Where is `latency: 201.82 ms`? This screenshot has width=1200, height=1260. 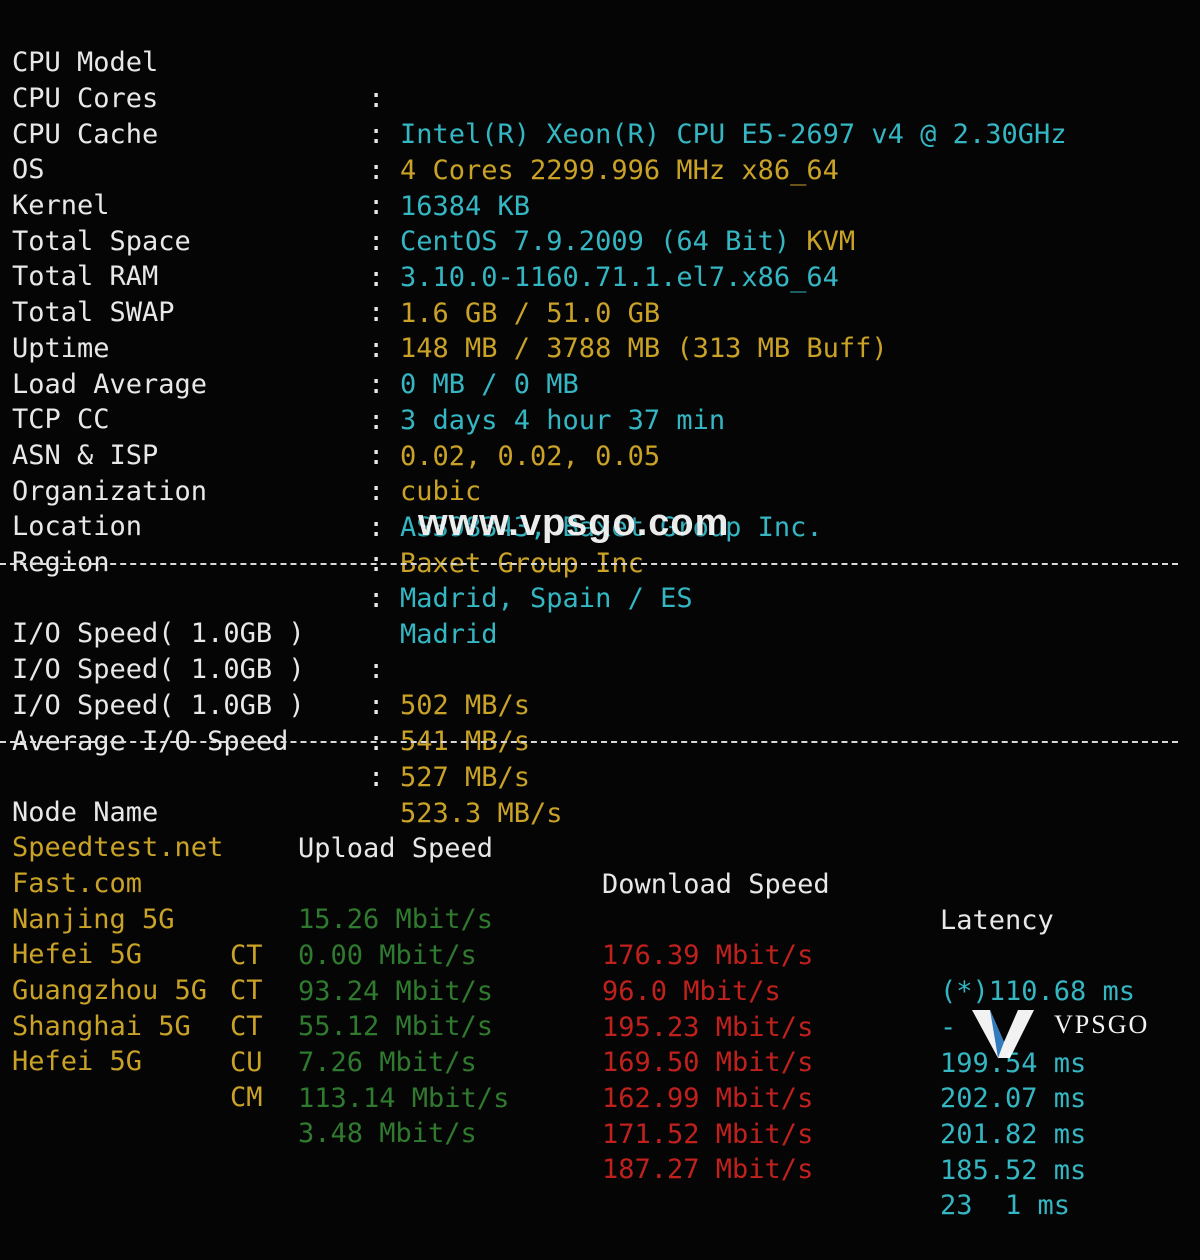
latency: 201.82 ms is located at coordinates (1013, 1134).